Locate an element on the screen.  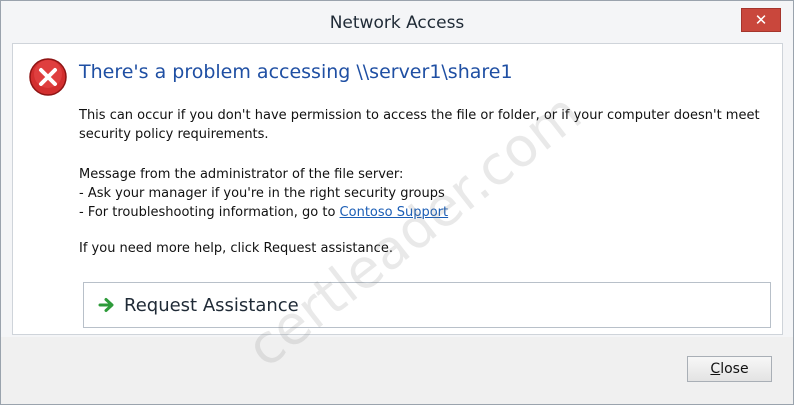
contoso-support-link: Contoso Support is located at coordinates (394, 212).